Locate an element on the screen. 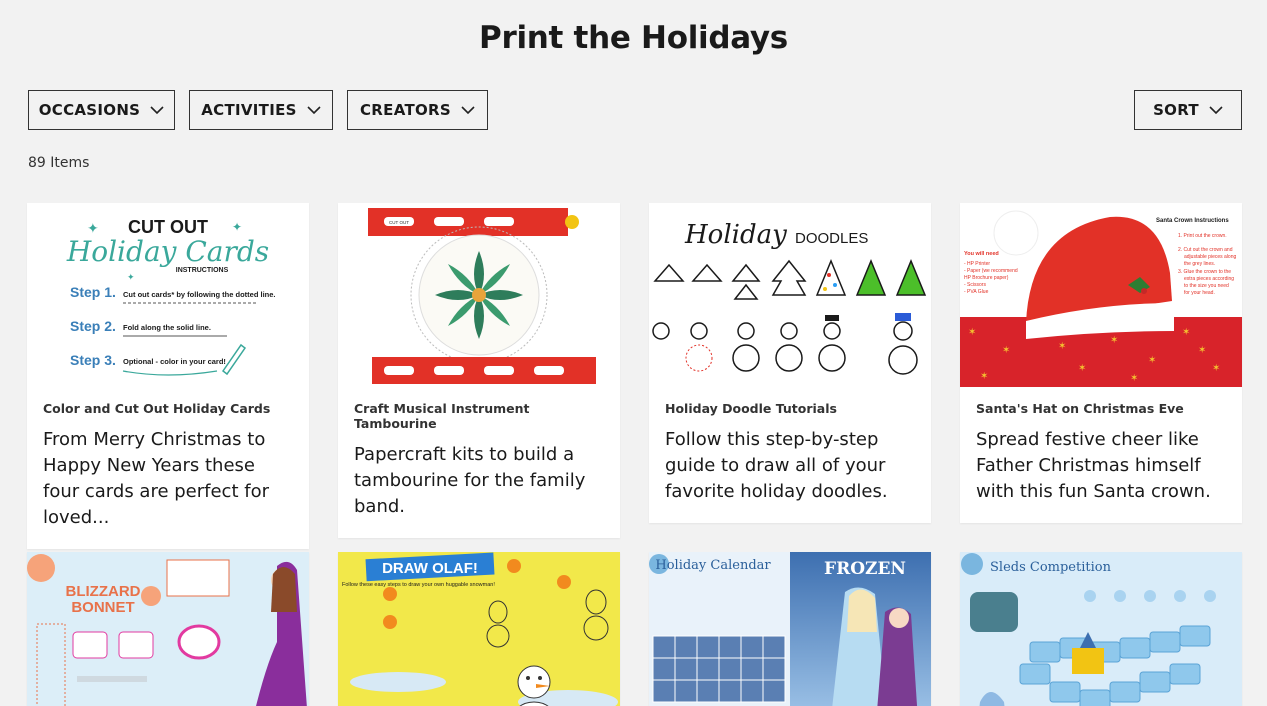 The width and height of the screenshot is (1267, 706). thumb-text: for your head. is located at coordinates (1199, 293).